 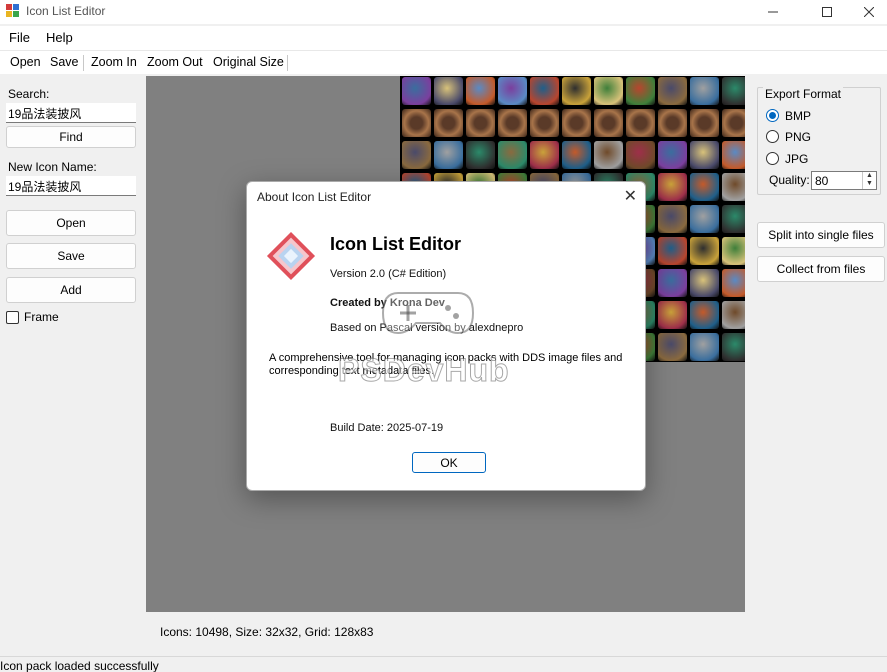 I want to click on toolbar-save-button: Save, so click(x=64, y=62).